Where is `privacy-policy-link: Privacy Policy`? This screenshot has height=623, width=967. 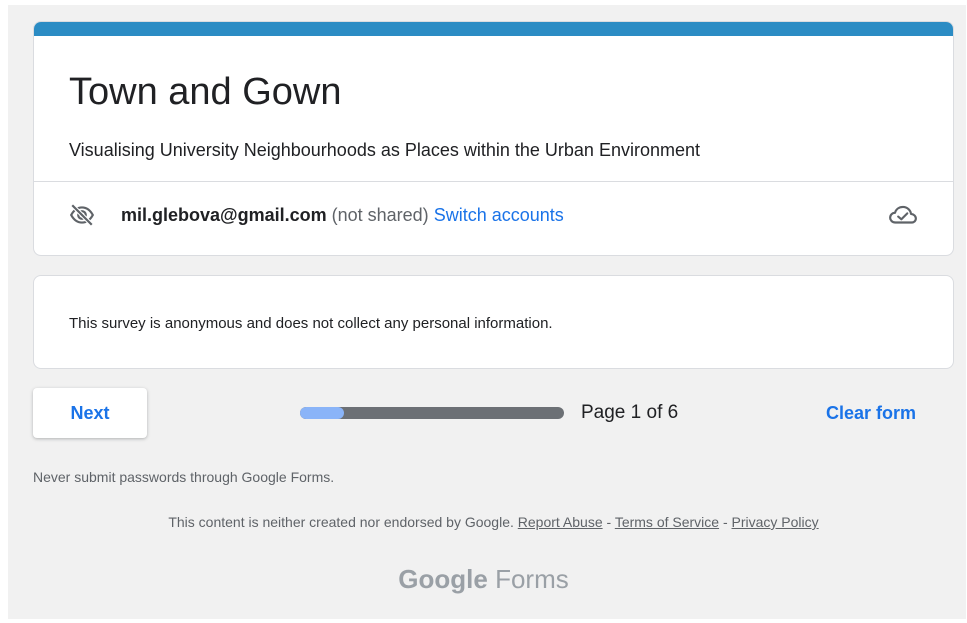 privacy-policy-link: Privacy Policy is located at coordinates (775, 522).